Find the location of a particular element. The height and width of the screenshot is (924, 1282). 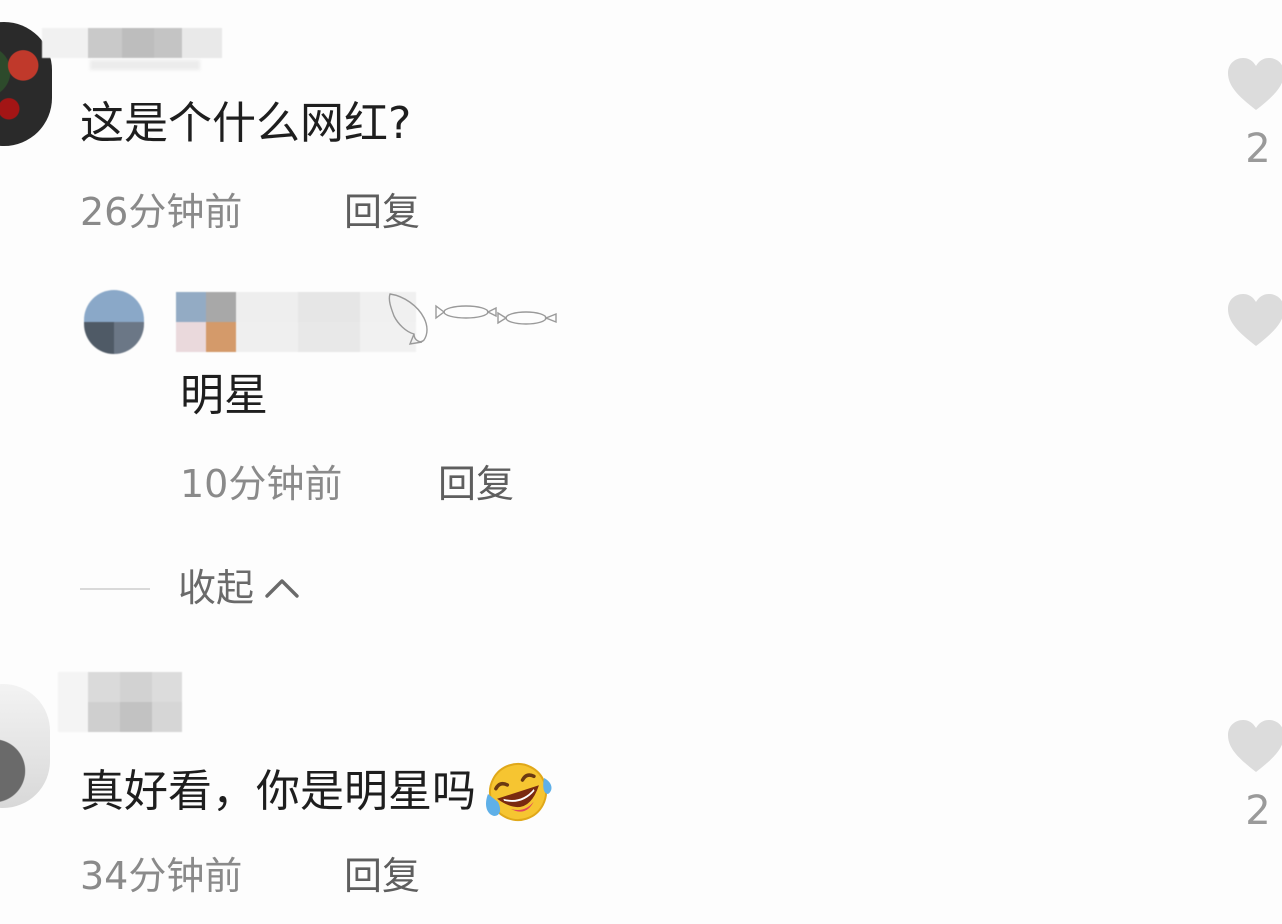

collapse-label: 收起 is located at coordinates (216, 588).